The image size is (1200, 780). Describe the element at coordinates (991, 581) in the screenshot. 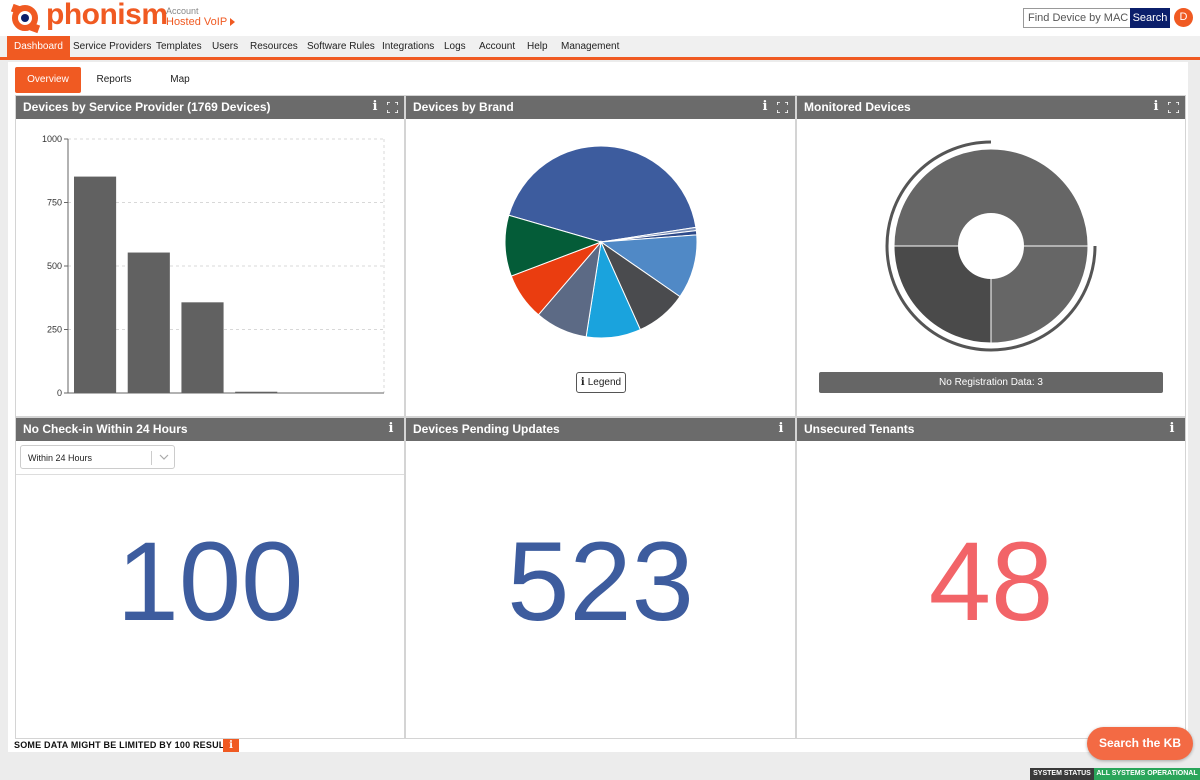

I see `unsecured-tenants-count: 48` at that location.